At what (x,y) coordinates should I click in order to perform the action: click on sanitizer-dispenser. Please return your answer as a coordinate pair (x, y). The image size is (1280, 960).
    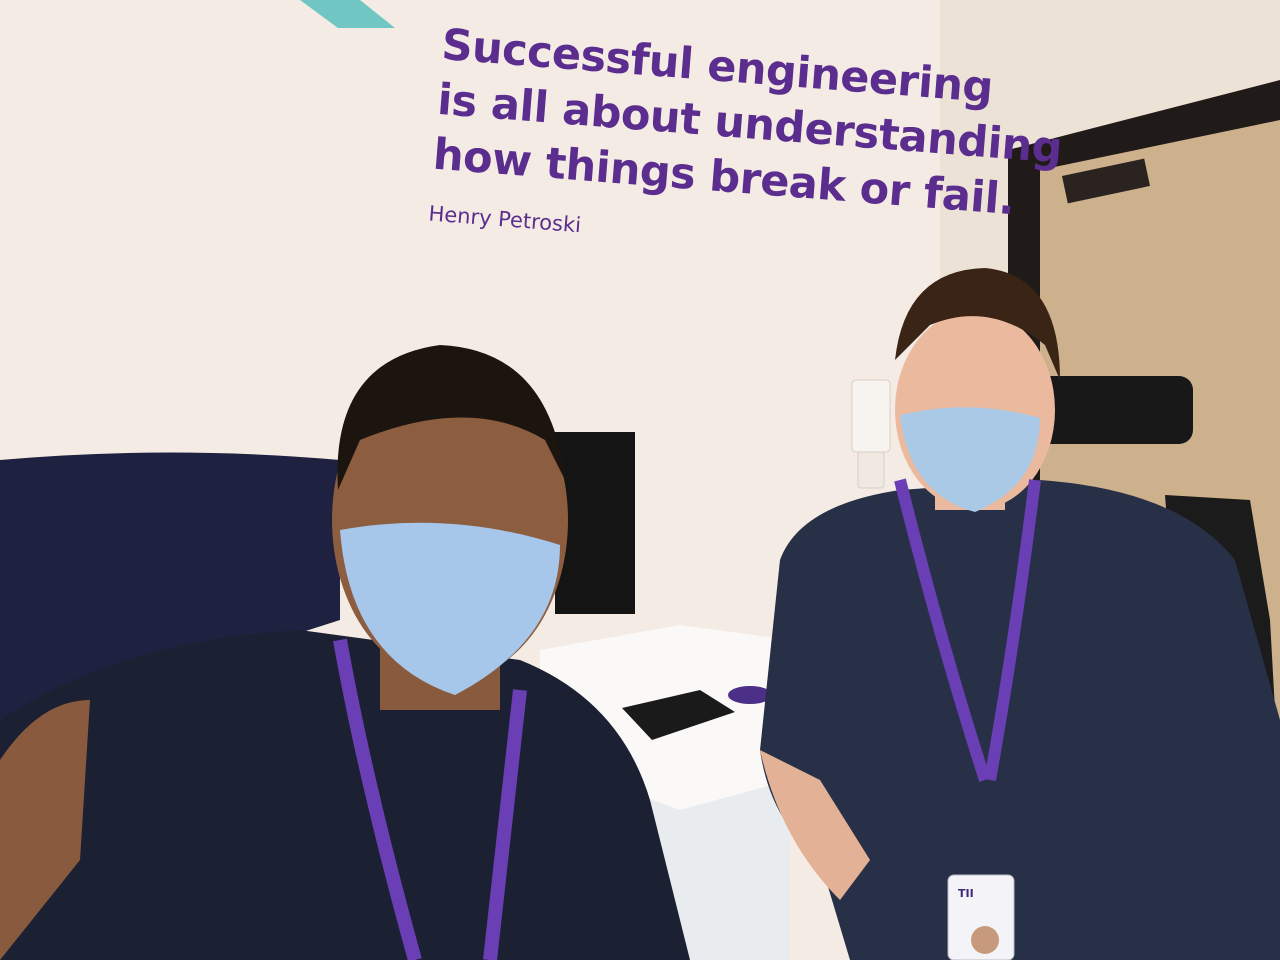
    Looking at the image, I should click on (871, 434).